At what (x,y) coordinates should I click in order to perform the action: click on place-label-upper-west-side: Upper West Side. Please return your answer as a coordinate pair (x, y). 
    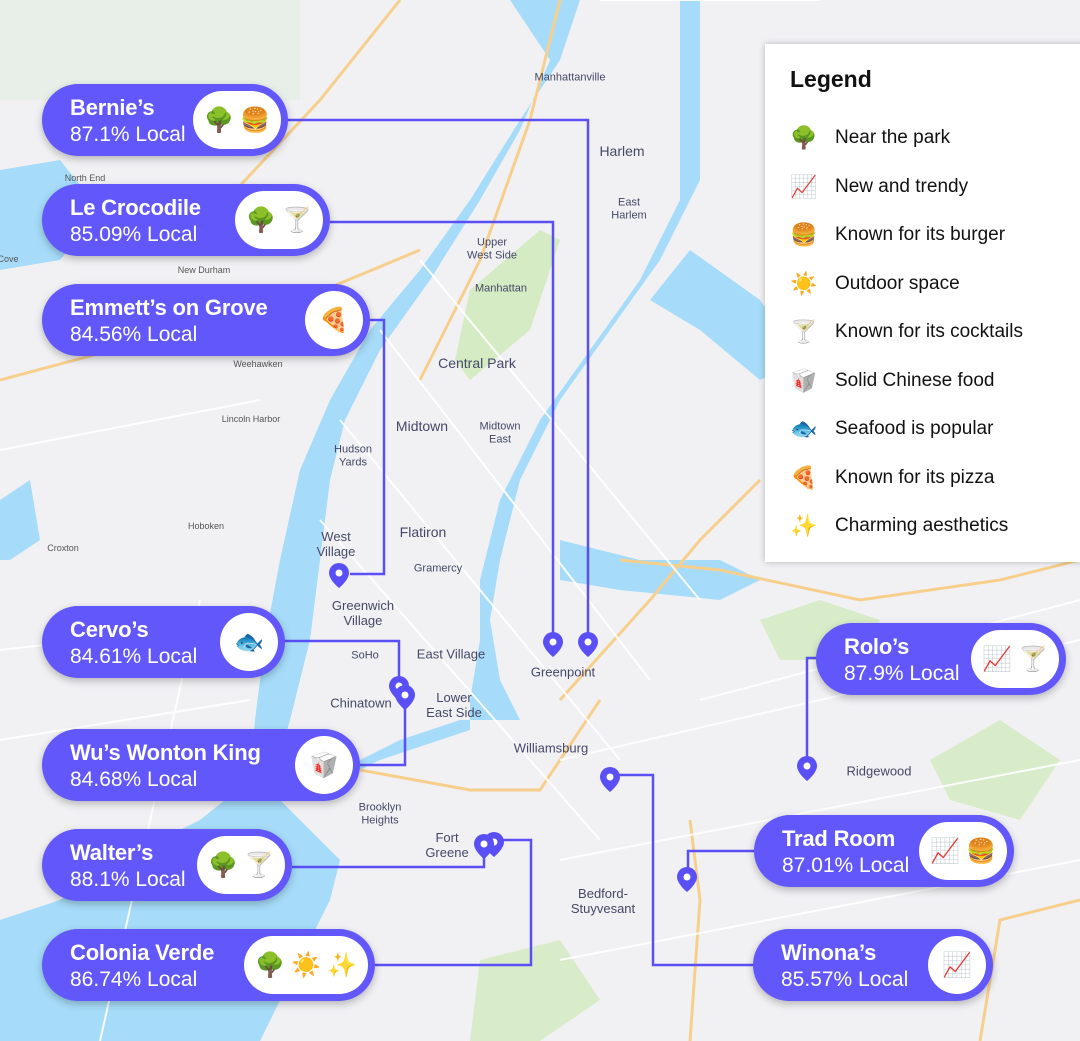
    Looking at the image, I should click on (492, 248).